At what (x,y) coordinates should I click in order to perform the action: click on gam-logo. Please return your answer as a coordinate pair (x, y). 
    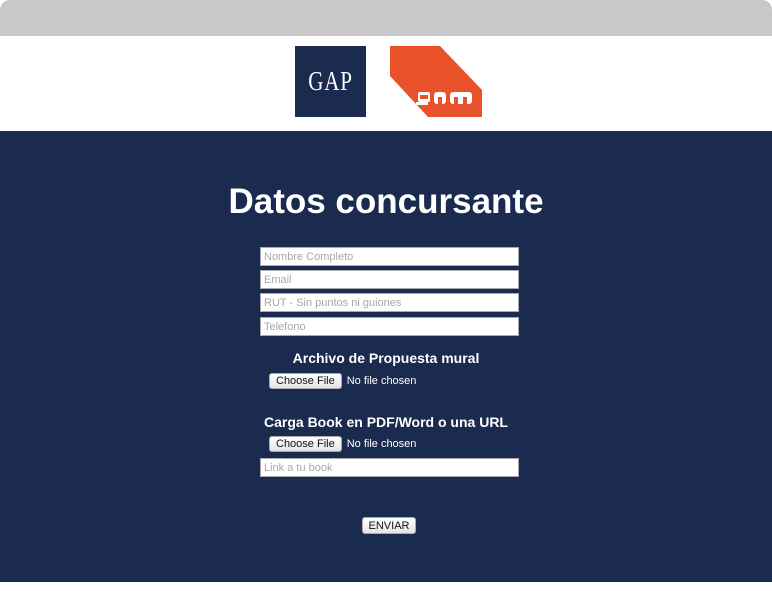
    Looking at the image, I should click on (436, 81).